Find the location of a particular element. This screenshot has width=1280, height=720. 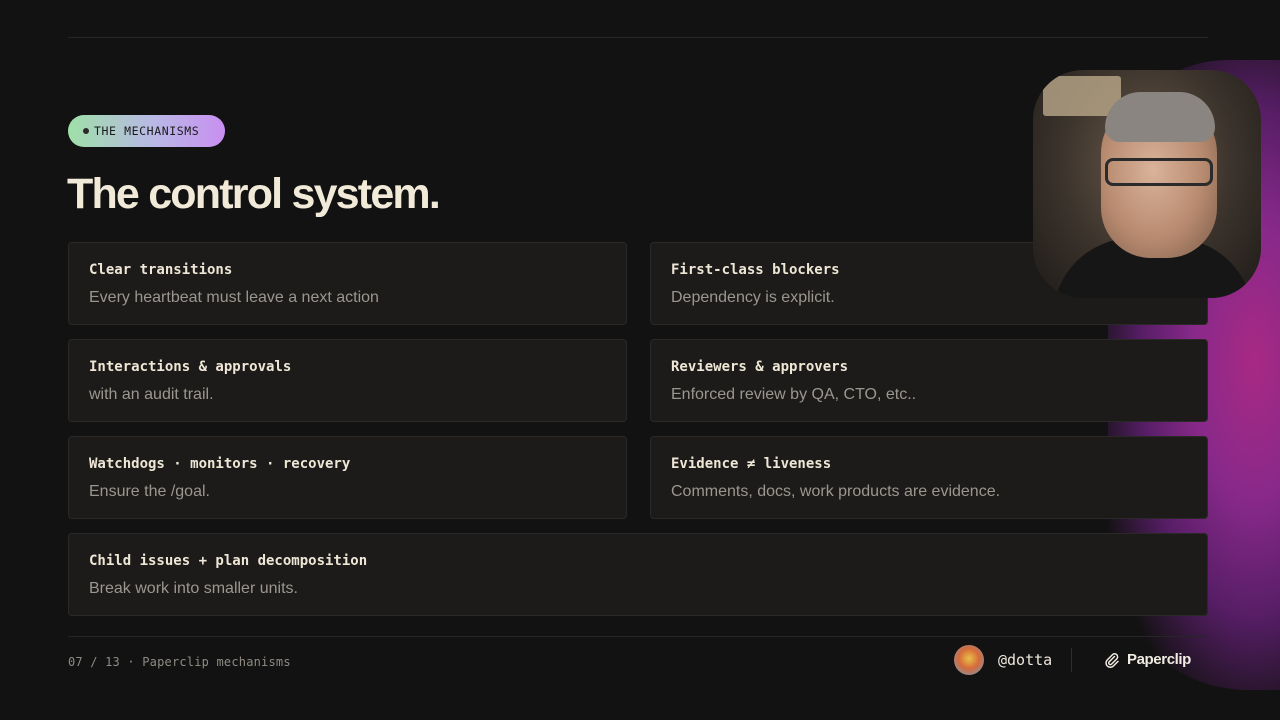

badge-label: THE MECHANISMS is located at coordinates (147, 131).